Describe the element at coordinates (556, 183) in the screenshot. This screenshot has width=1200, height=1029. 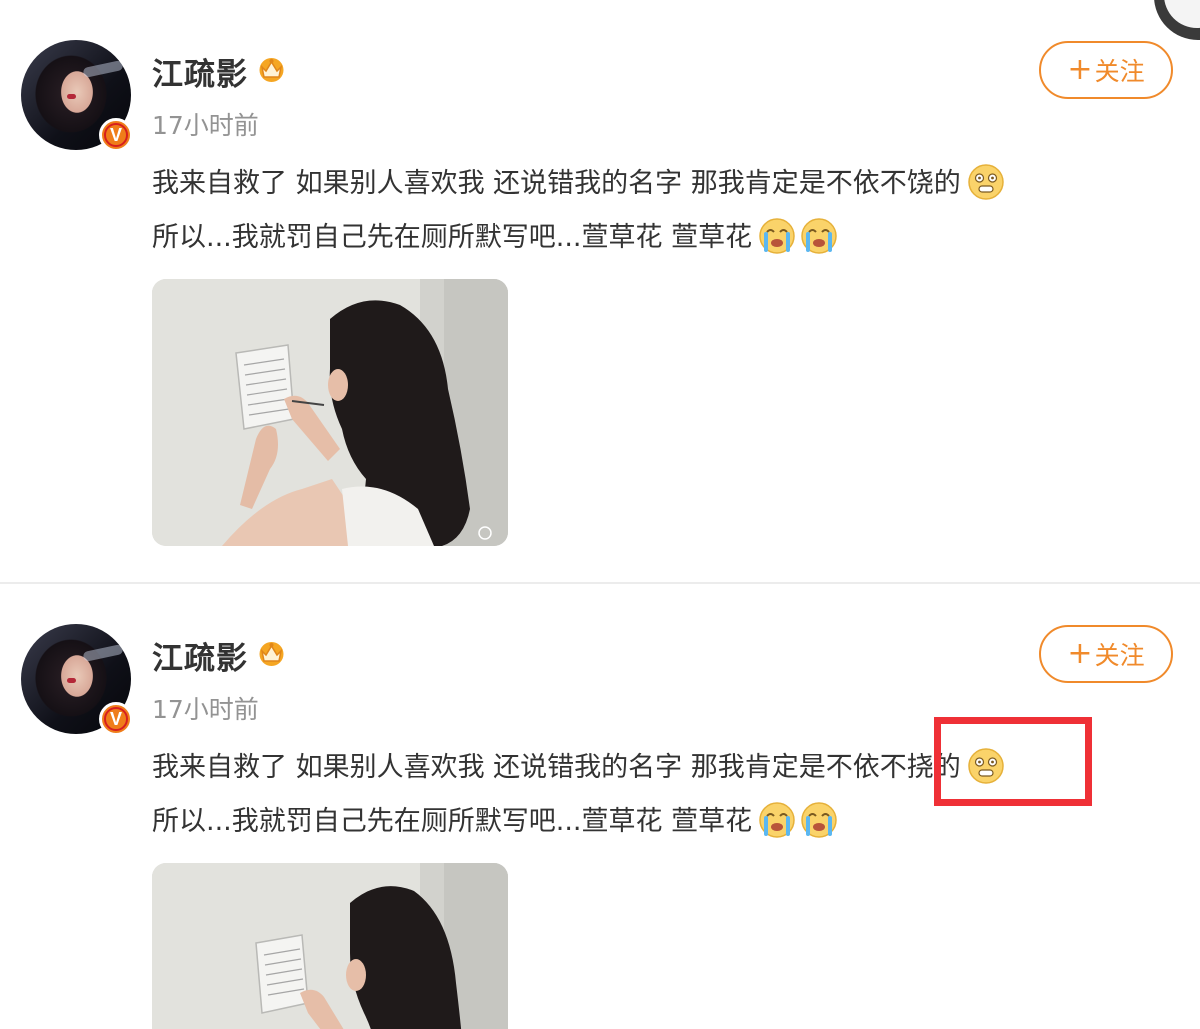
I see `post-text-segment: 我来自救了 如果别人喜欢我 还说错我的名字 那我肯定是不依不饶的` at that location.